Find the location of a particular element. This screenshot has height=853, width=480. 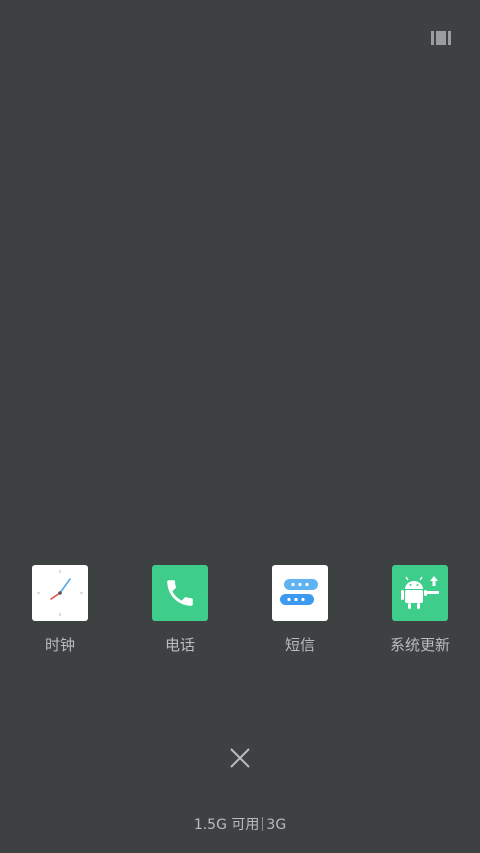

memory-free: 1.5G 可用 is located at coordinates (226, 825).